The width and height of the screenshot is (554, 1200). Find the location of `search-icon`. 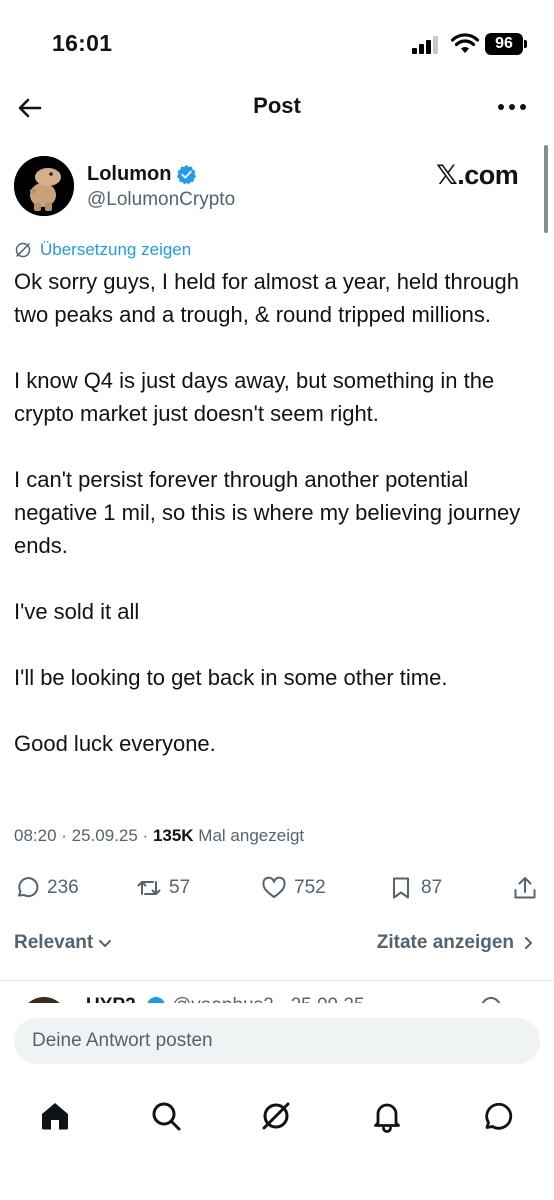

search-icon is located at coordinates (166, 1116).